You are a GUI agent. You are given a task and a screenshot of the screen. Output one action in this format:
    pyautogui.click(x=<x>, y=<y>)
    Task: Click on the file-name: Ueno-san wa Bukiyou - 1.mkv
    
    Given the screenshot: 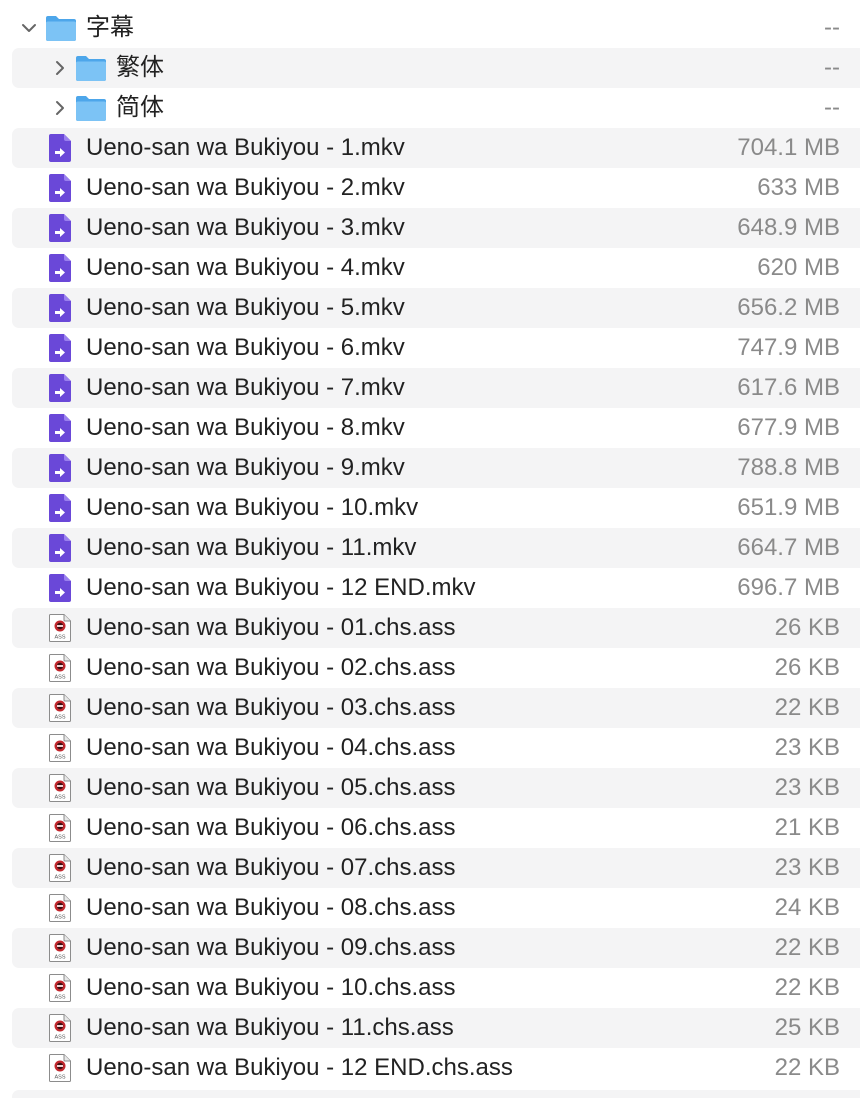 What is the action you would take?
    pyautogui.click(x=245, y=147)
    